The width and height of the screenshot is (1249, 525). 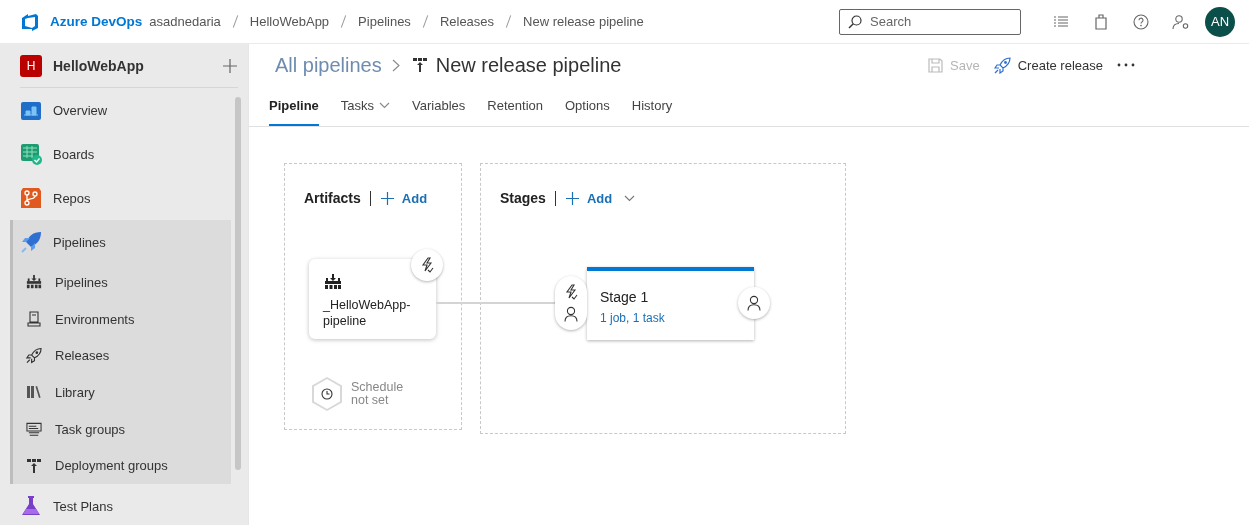 What do you see at coordinates (31, 506) in the screenshot?
I see `flask-icon` at bounding box center [31, 506].